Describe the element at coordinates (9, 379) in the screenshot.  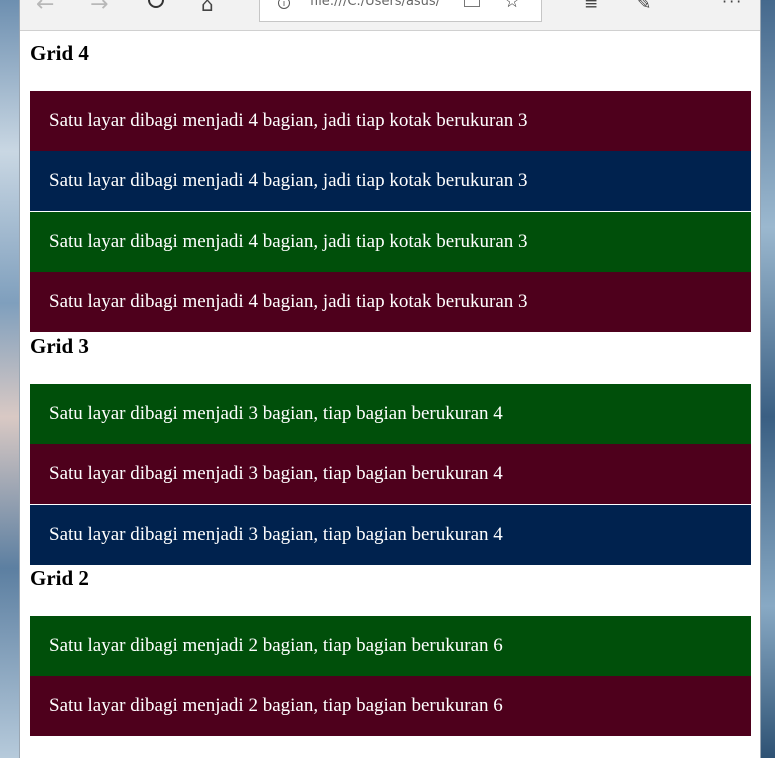
I see `desktop-wallpaper-left` at that location.